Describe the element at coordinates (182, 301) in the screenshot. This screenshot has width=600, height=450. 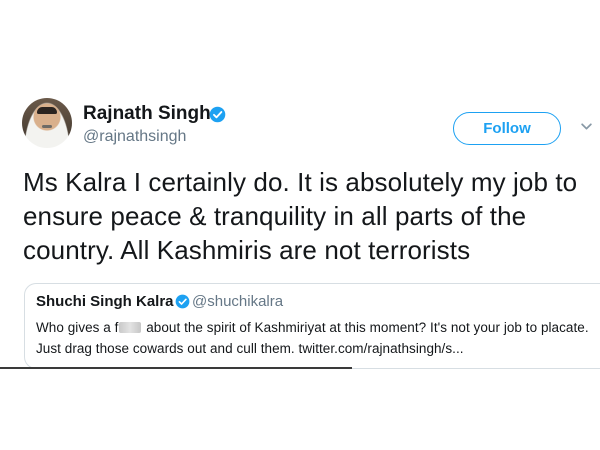
I see `quoted-verified-badge-icon` at that location.